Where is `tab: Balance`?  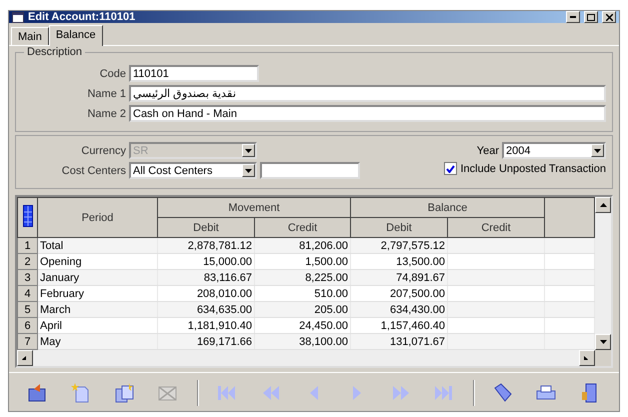 tab: Balance is located at coordinates (75, 35).